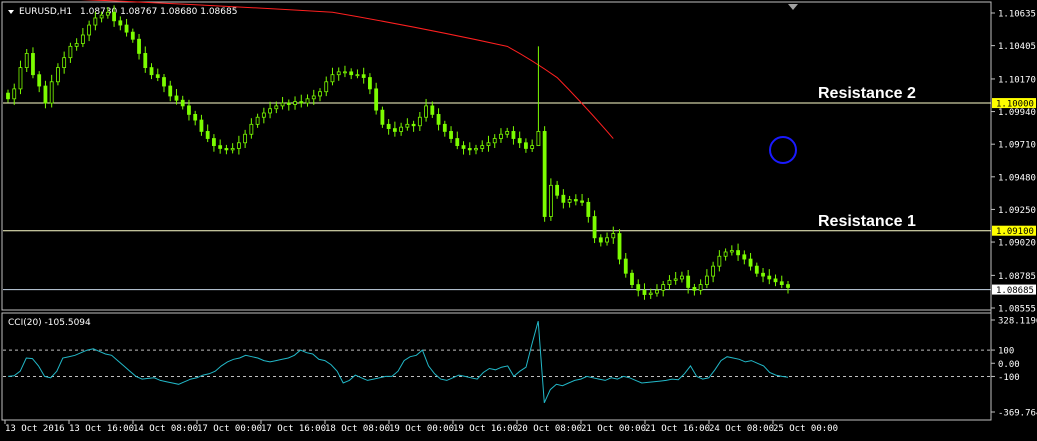 Image resolution: width=1037 pixels, height=441 pixels. What do you see at coordinates (1017, 244) in the screenshot?
I see `price-tick-label: 1.09020` at bounding box center [1017, 244].